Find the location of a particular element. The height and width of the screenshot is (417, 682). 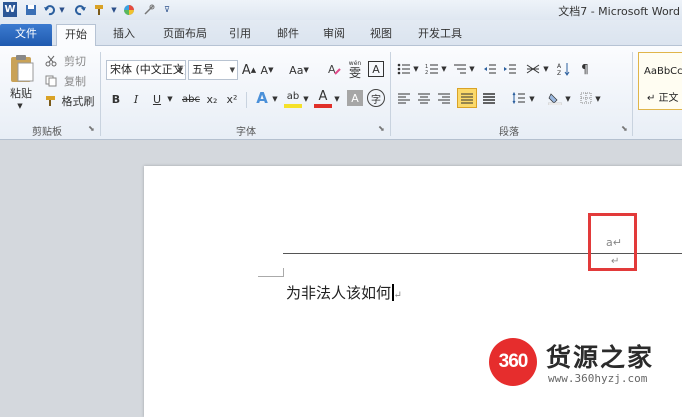

bullets-icon is located at coordinates (404, 69).